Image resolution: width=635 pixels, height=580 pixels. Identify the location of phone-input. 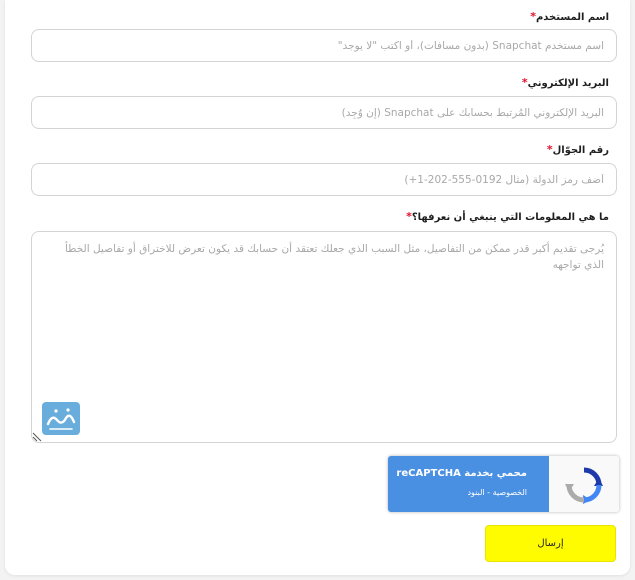
(324, 179).